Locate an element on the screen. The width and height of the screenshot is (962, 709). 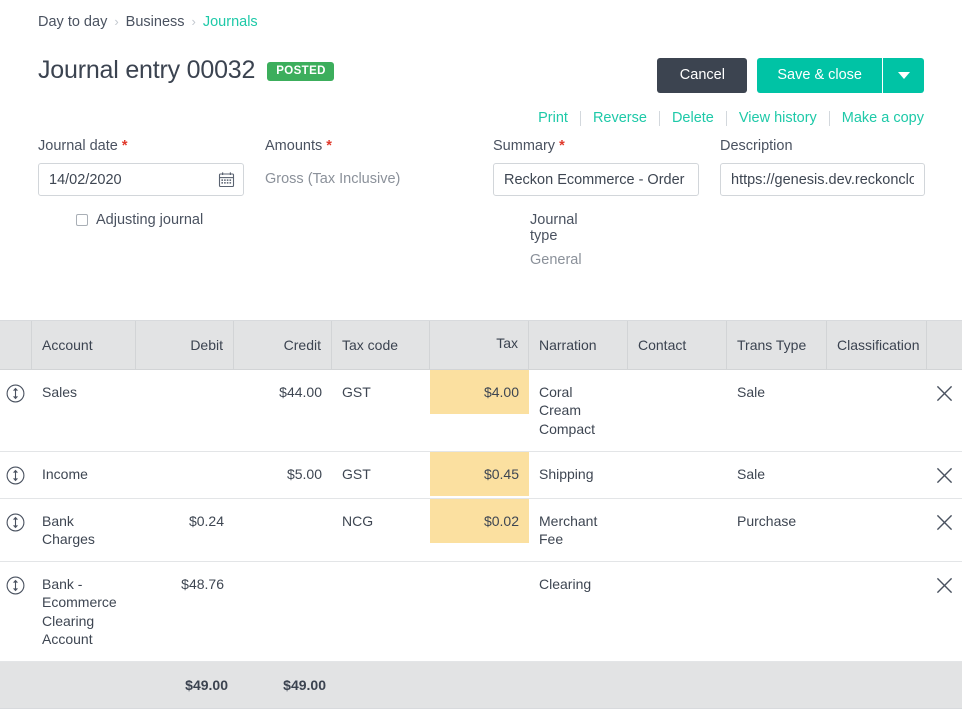
row-account: Bank - Ecommerce Clearing Account is located at coordinates (84, 611).